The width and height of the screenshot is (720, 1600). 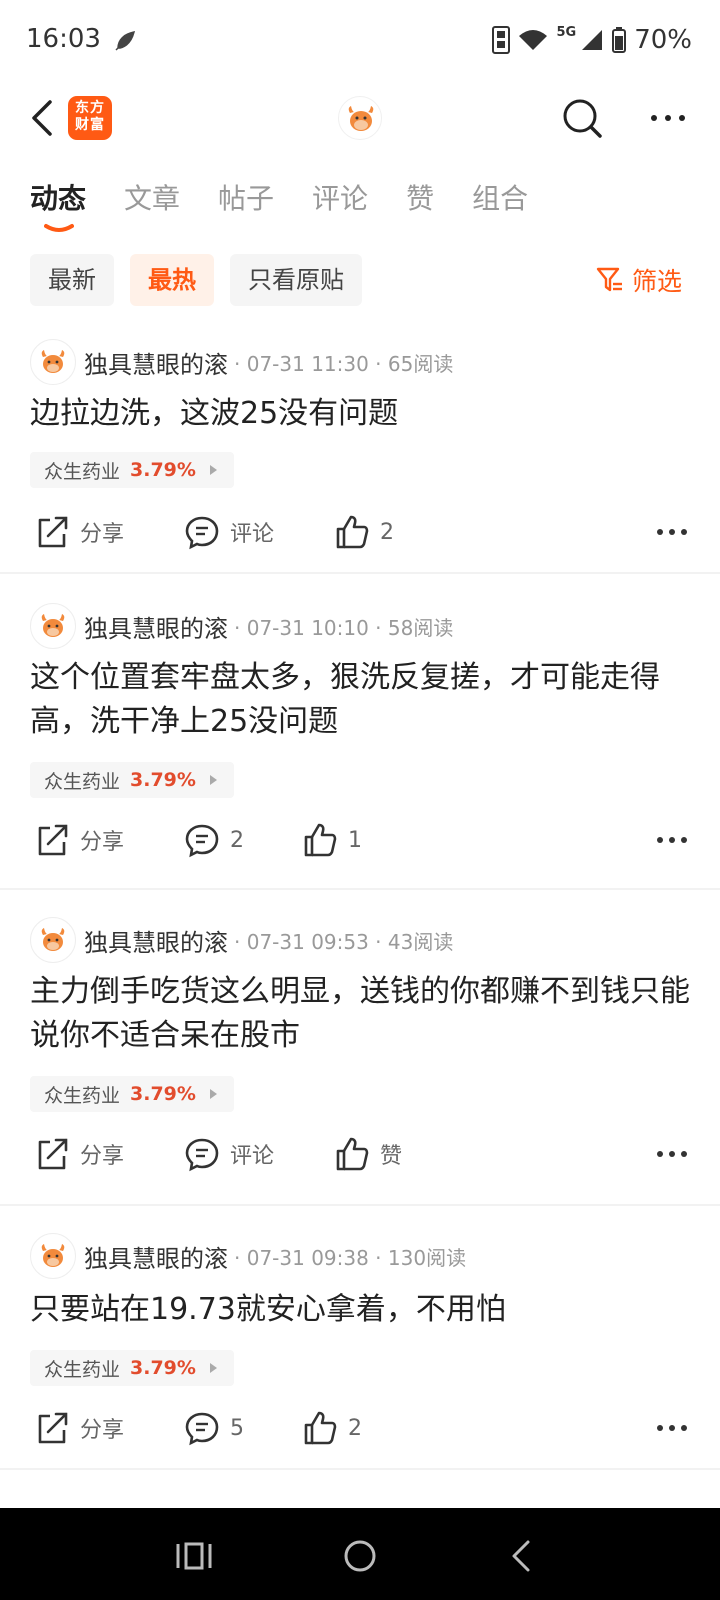 I want to click on battery-level: 70%, so click(x=663, y=40).